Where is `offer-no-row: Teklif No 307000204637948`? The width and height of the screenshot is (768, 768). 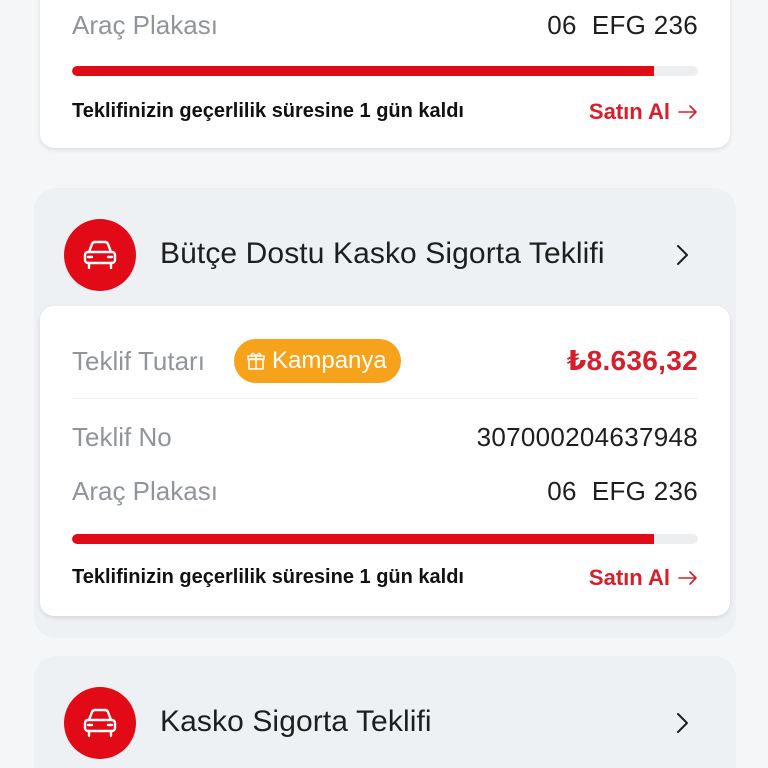
offer-no-row: Teklif No 307000204637948 is located at coordinates (385, 438).